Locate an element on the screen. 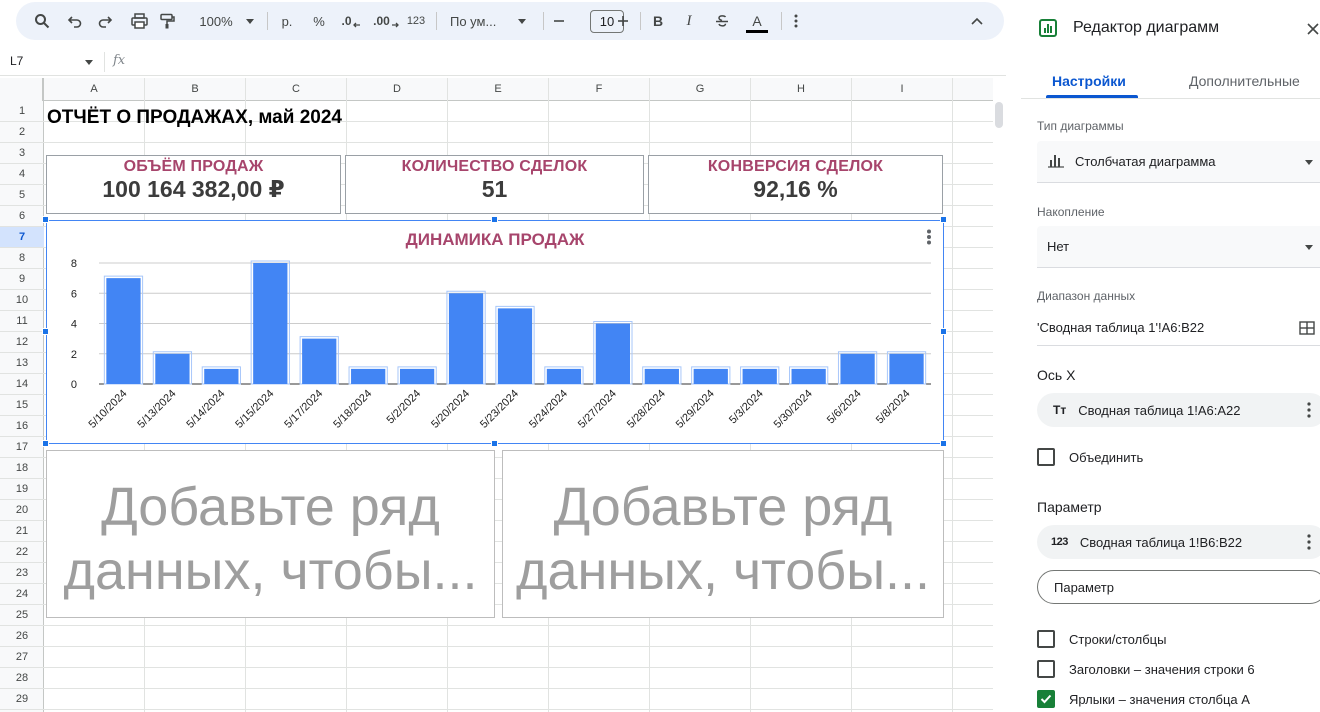  row-header-10: 10 is located at coordinates (22, 300).